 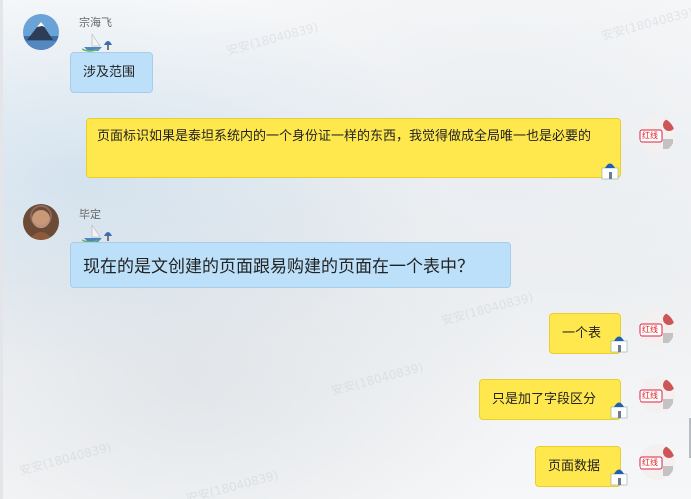 I want to click on message-bubble: 现在的是文创建的页面跟易购建的页面在一个表中？, so click(x=290, y=265).